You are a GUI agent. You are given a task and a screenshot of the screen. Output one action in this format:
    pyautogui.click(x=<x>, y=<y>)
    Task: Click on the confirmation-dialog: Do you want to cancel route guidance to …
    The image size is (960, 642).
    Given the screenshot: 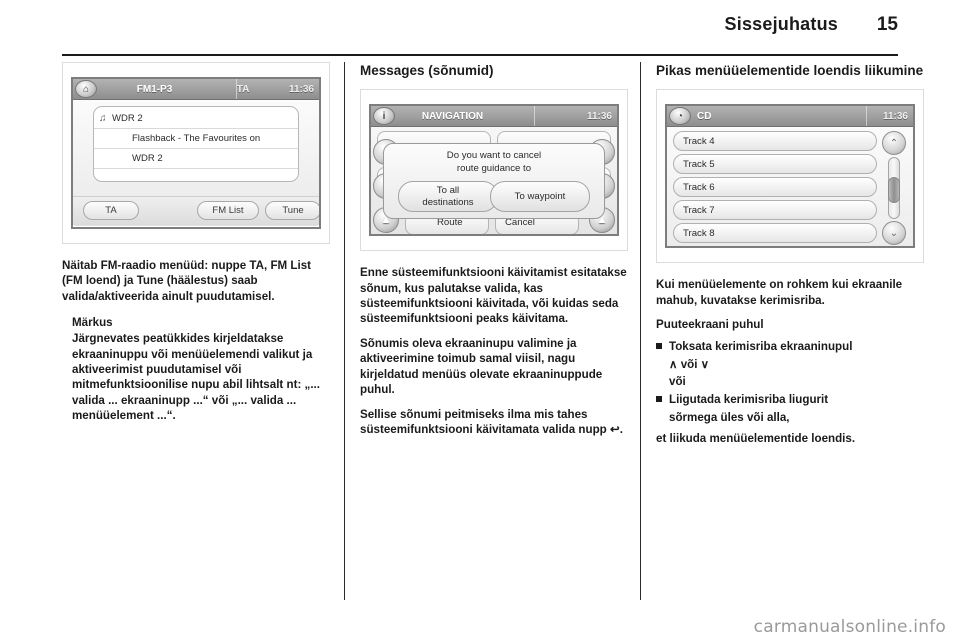 What is the action you would take?
    pyautogui.click(x=494, y=181)
    